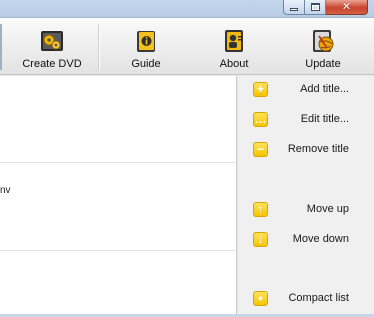 The image size is (374, 317). Describe the element at coordinates (52, 64) in the screenshot. I see `create-dvd-label: Create DVD` at that location.